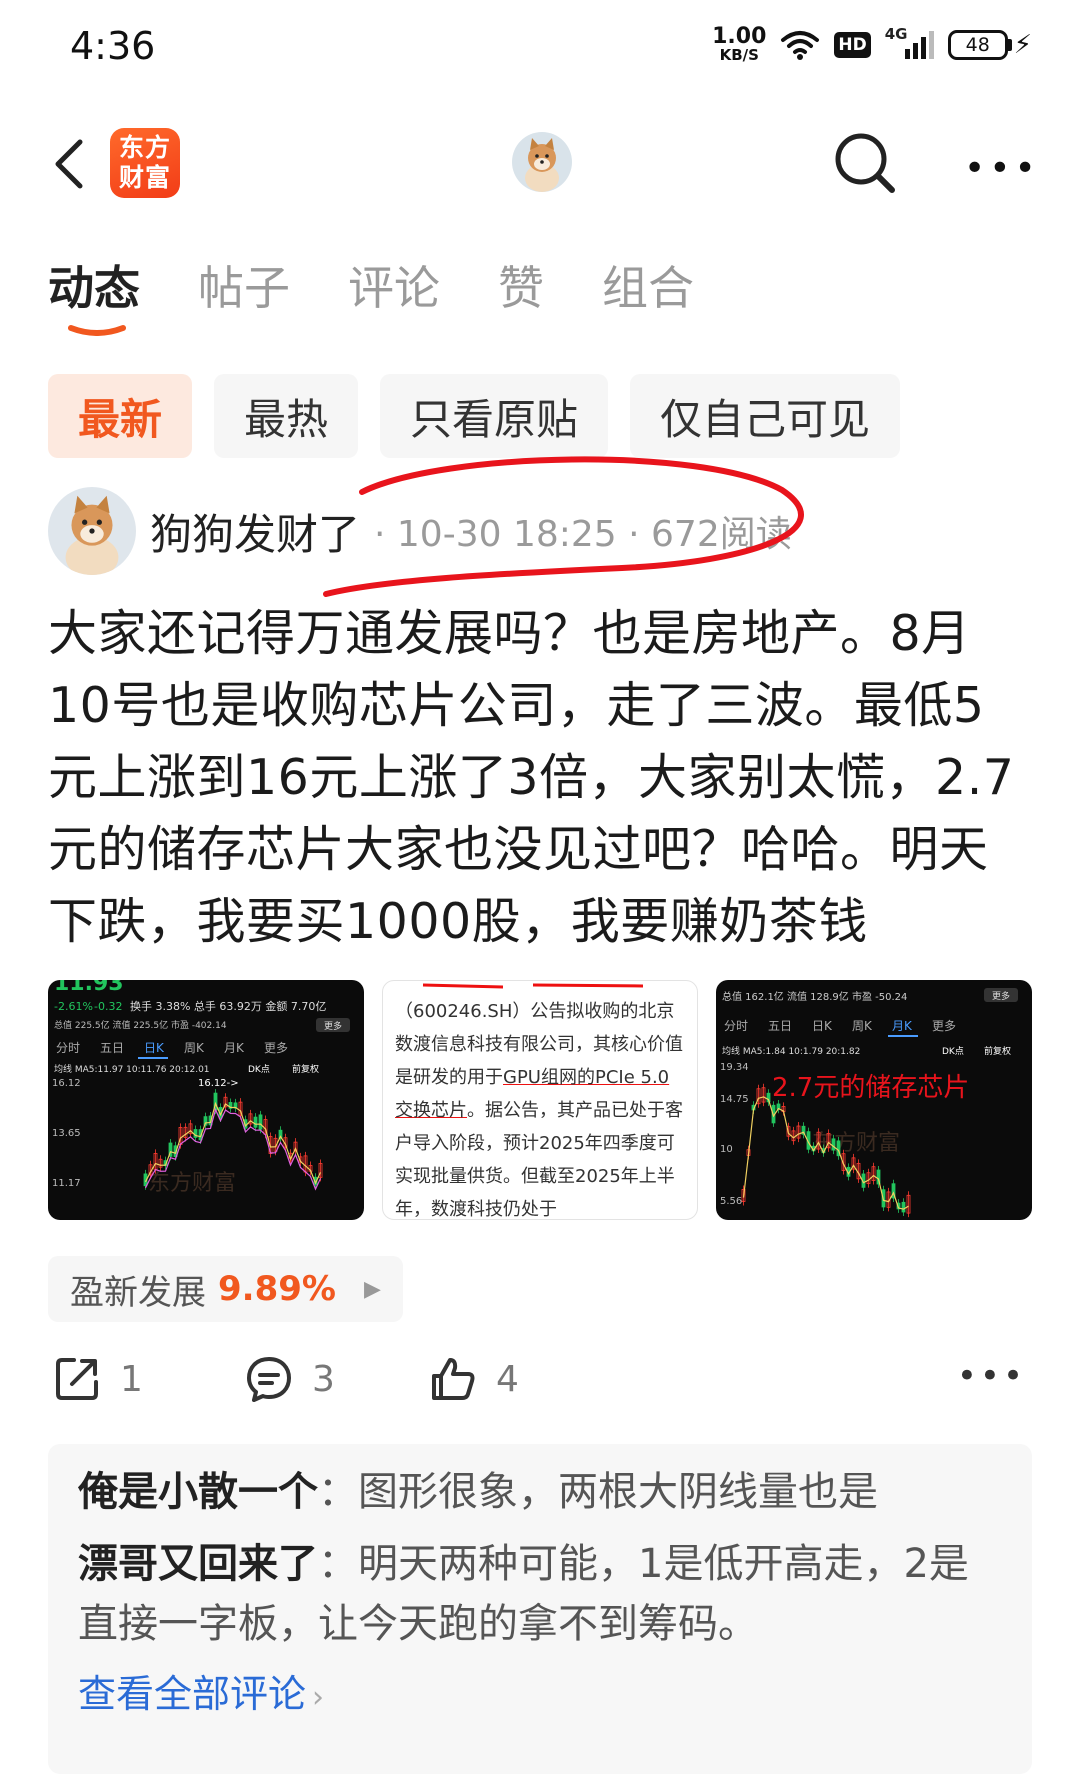 The image size is (1080, 1788). Describe the element at coordinates (140, 1025) in the screenshot. I see `chart1-stats-row2: 总值 225.5亿 流值 225.5亿 市盈 -402.14` at that location.